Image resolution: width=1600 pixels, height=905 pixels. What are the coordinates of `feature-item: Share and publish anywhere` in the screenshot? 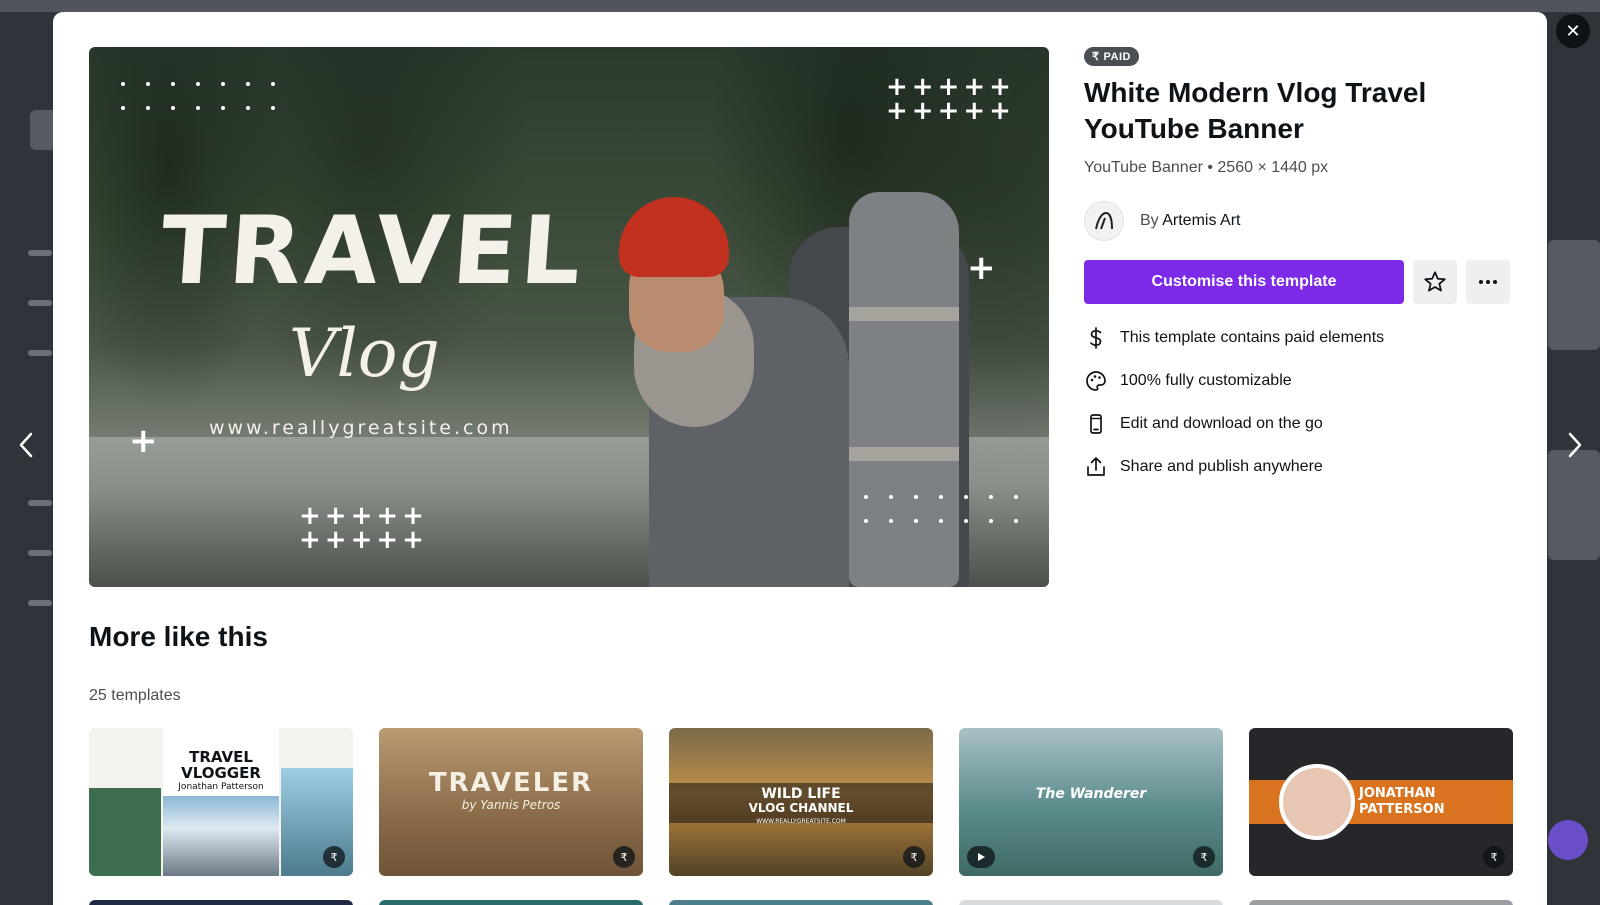 It's located at (1299, 466).